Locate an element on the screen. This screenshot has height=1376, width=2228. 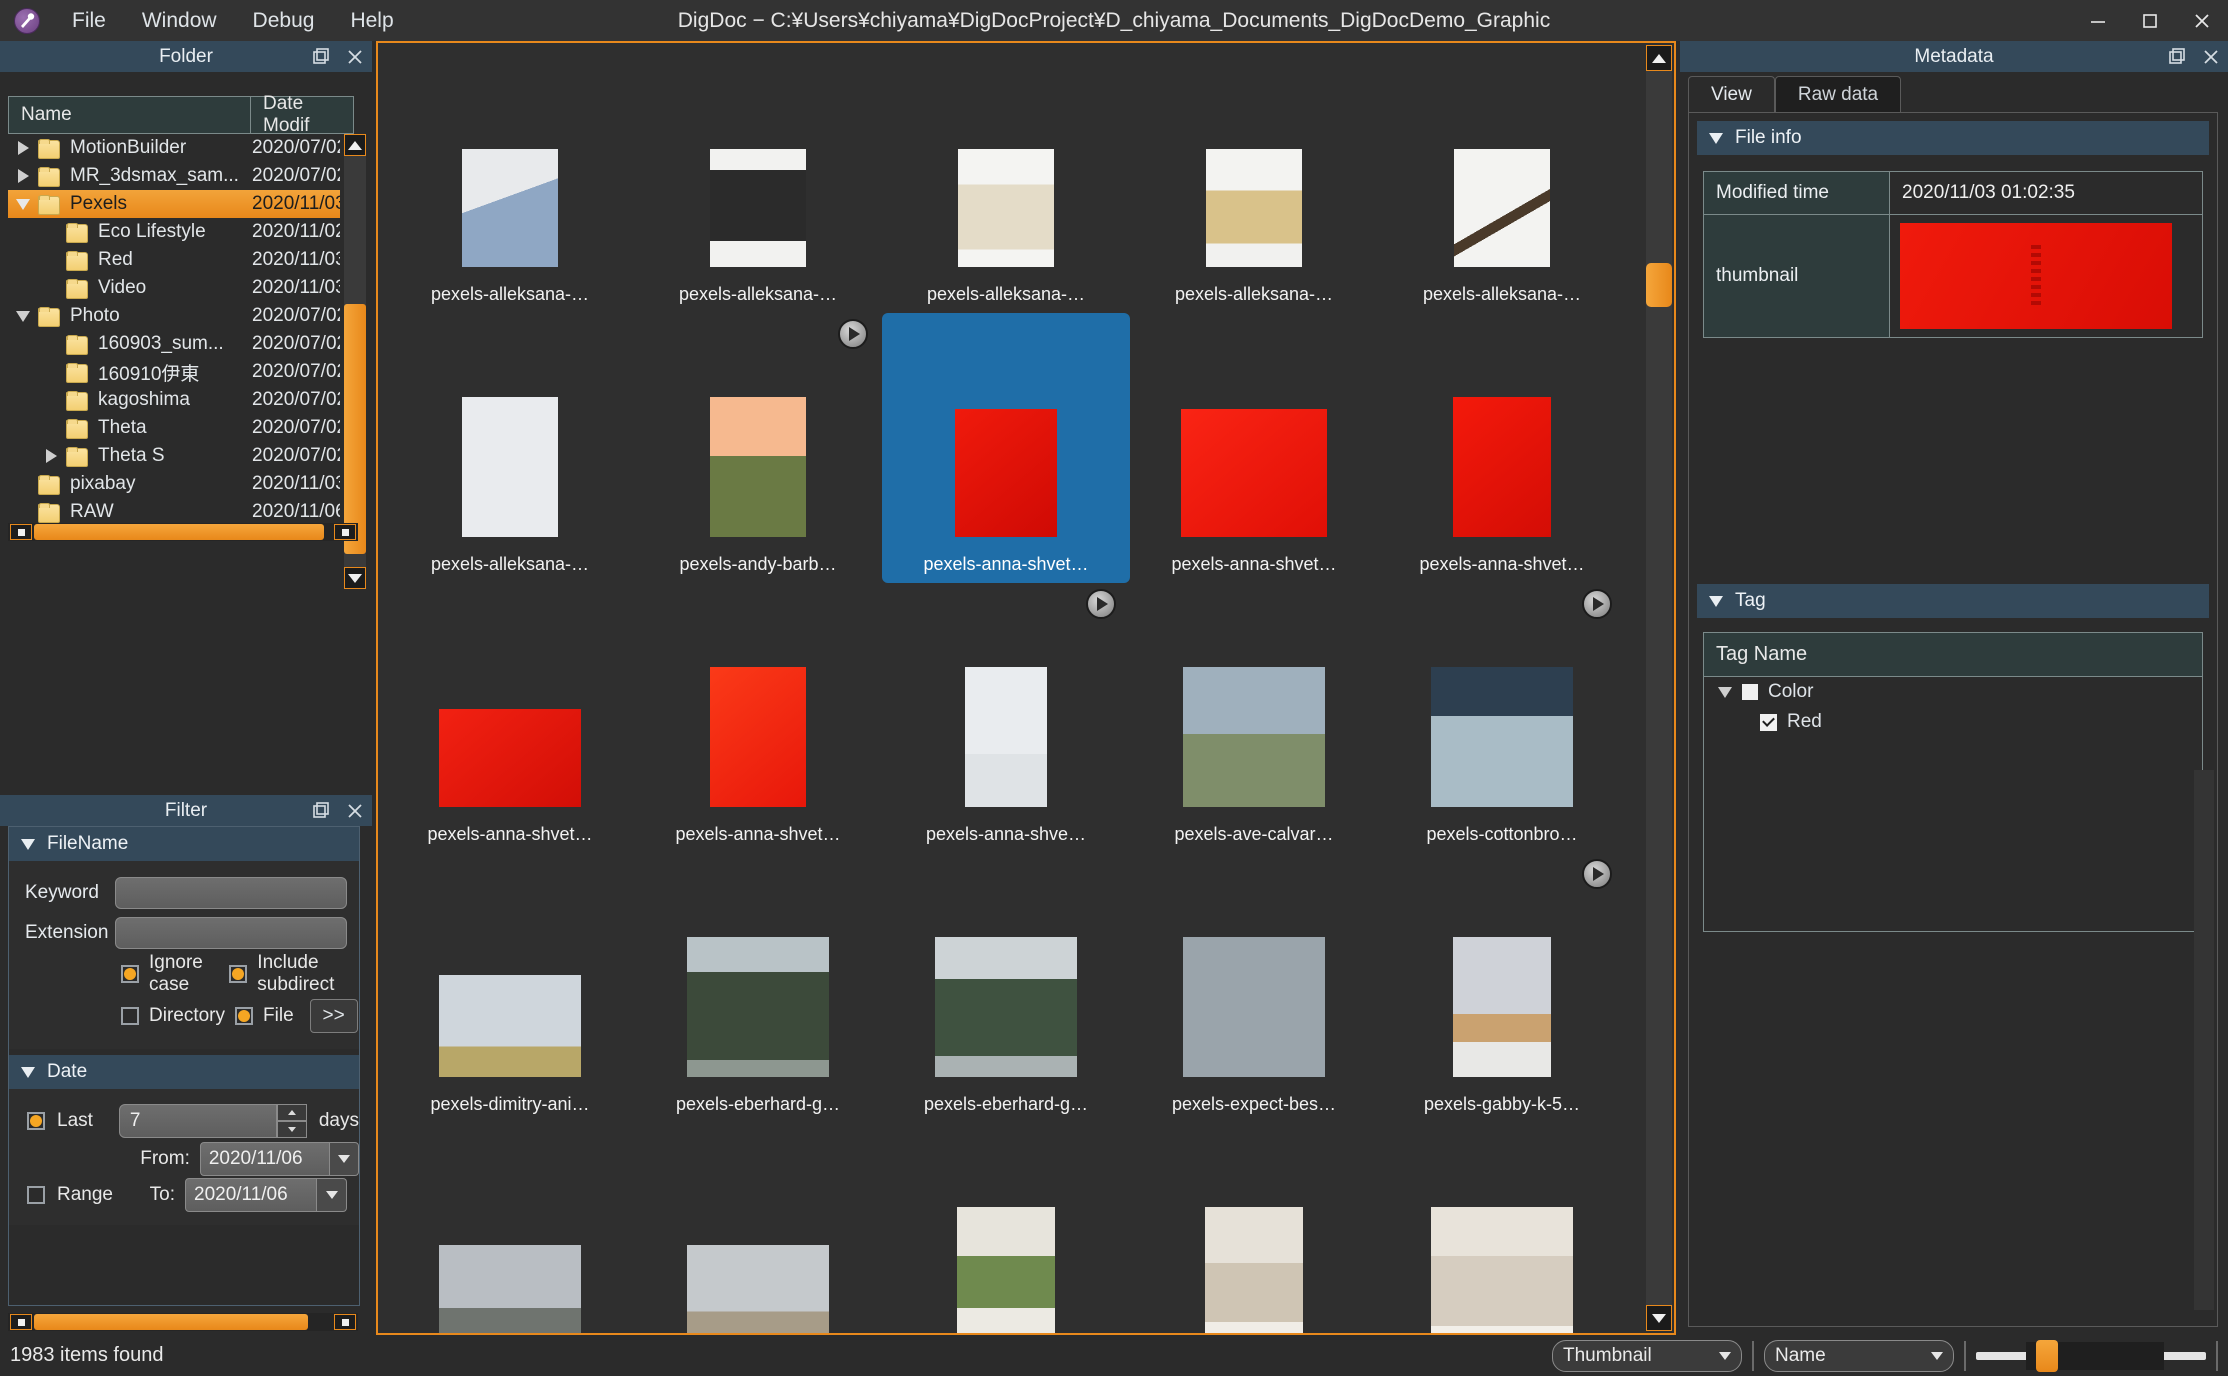
extension-input is located at coordinates (231, 933).